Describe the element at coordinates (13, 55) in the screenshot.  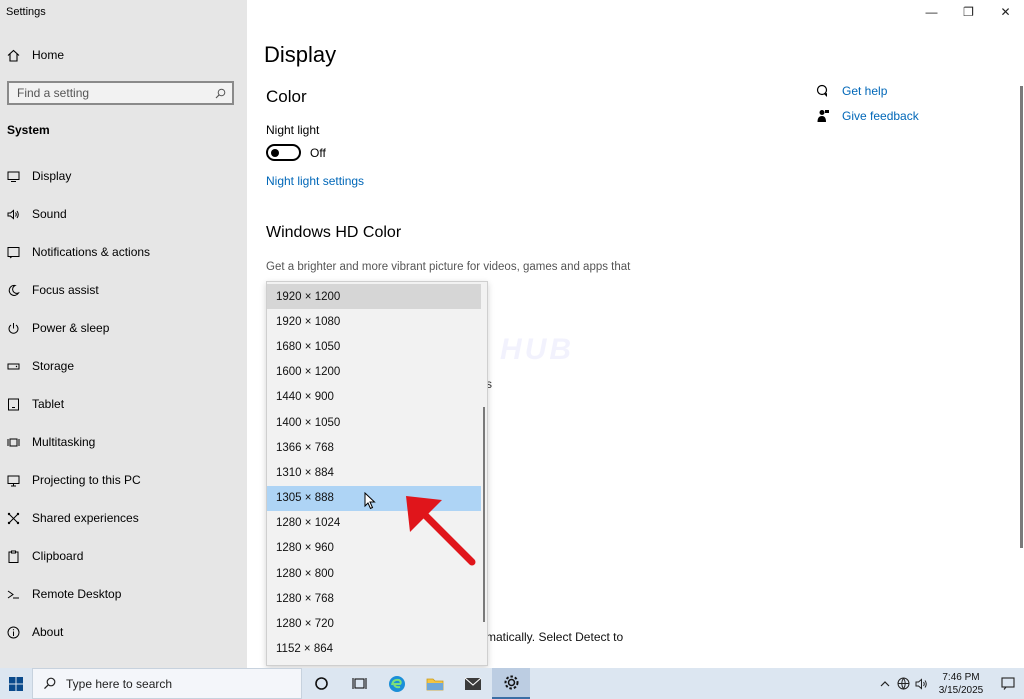
I see `home-icon` at that location.